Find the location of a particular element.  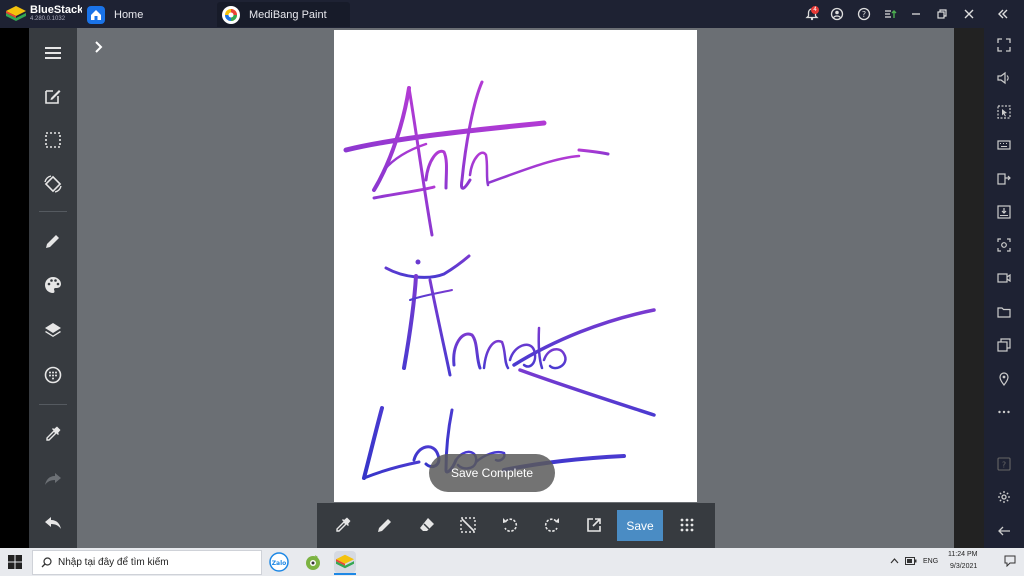

windows-start-icon is located at coordinates (15, 562).